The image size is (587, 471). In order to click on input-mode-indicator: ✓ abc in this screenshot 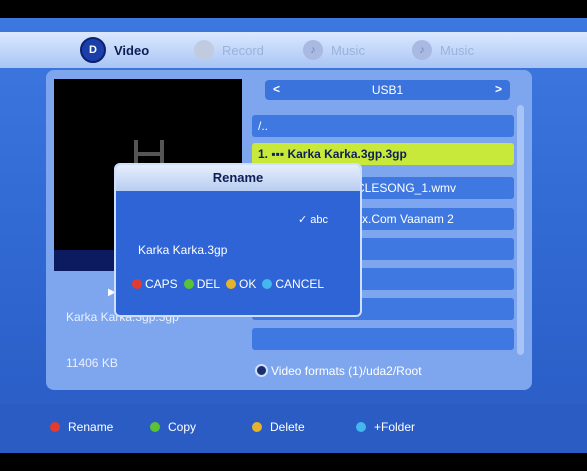, I will do `click(313, 219)`.